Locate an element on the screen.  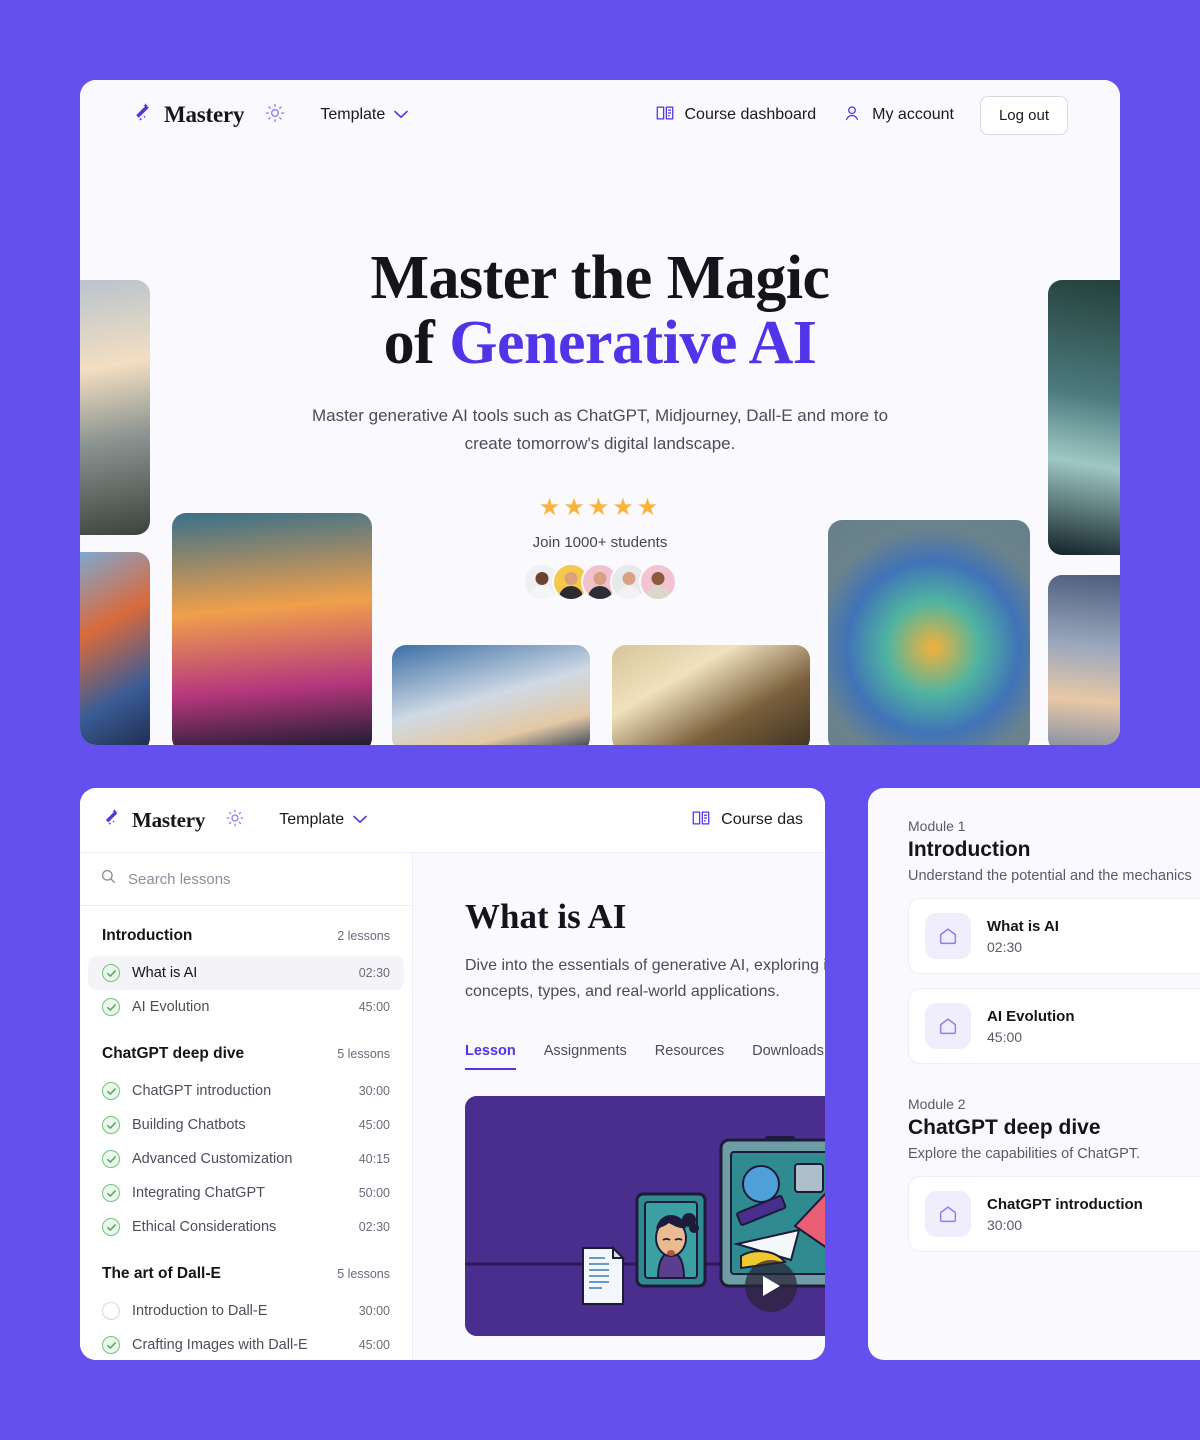
gallery-image-cloud-tower is located at coordinates (491, 695).